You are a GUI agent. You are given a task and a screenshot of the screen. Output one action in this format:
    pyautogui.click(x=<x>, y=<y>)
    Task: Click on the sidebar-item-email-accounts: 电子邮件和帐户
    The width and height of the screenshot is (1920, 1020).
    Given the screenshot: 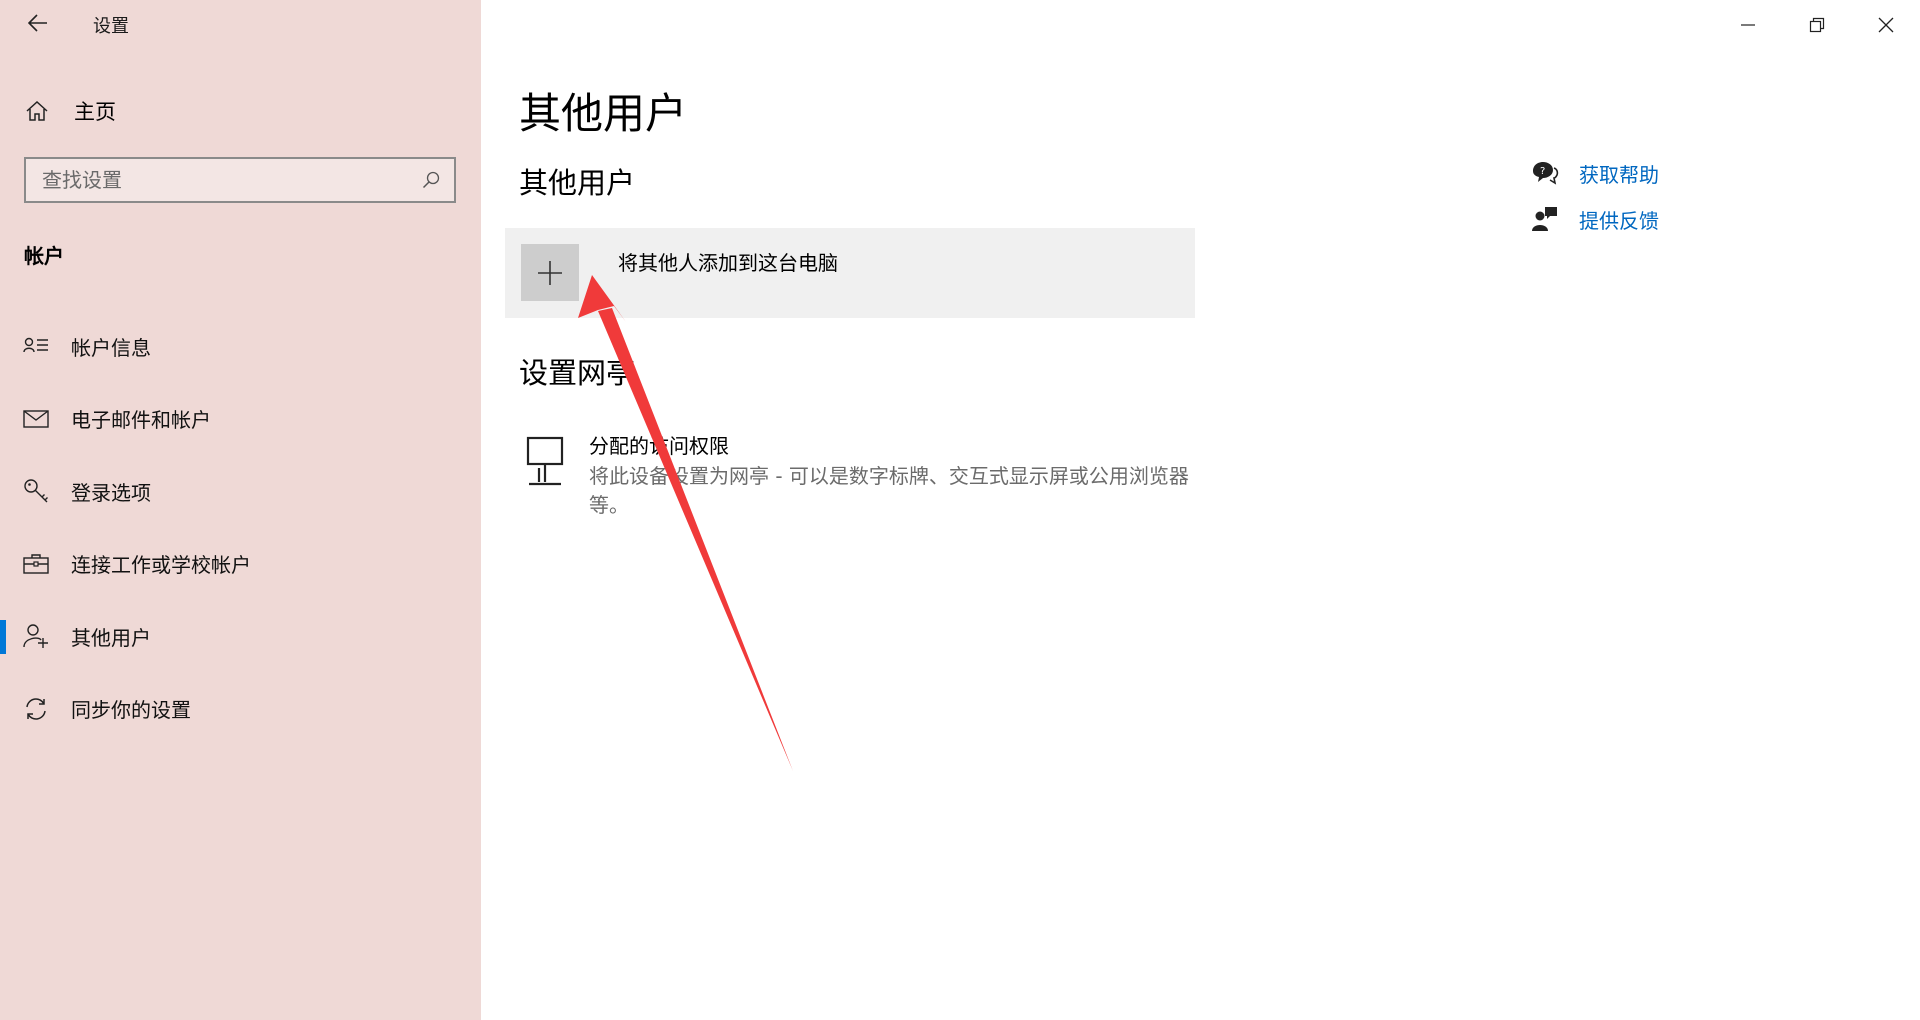 What is the action you would take?
    pyautogui.click(x=240, y=419)
    